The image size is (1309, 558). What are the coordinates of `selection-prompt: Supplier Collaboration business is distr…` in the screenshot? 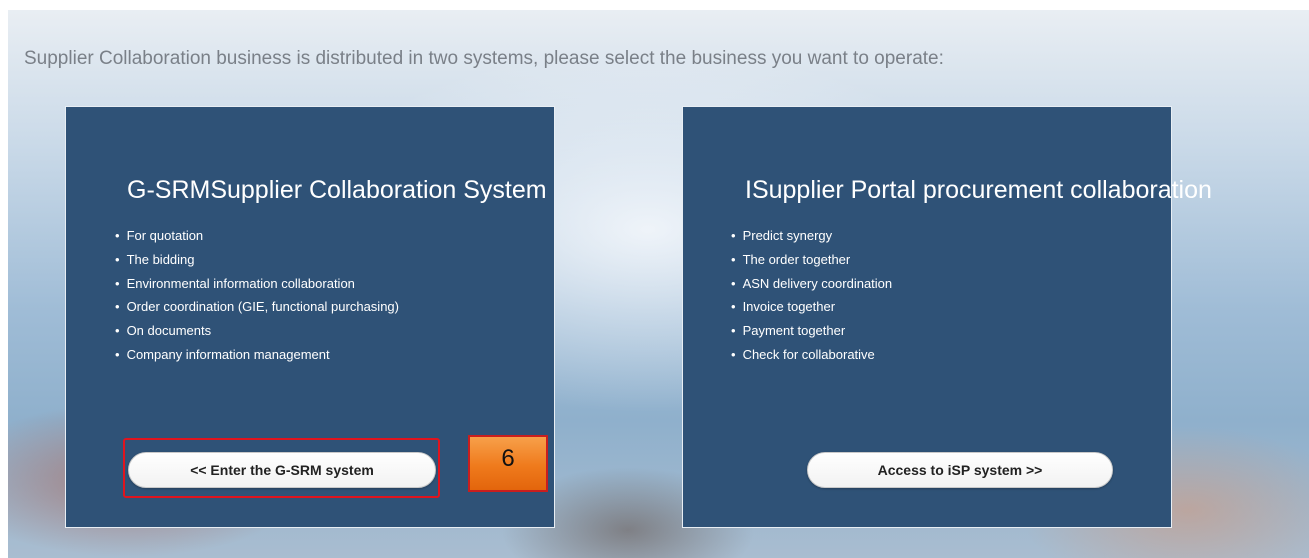 It's located at (484, 58).